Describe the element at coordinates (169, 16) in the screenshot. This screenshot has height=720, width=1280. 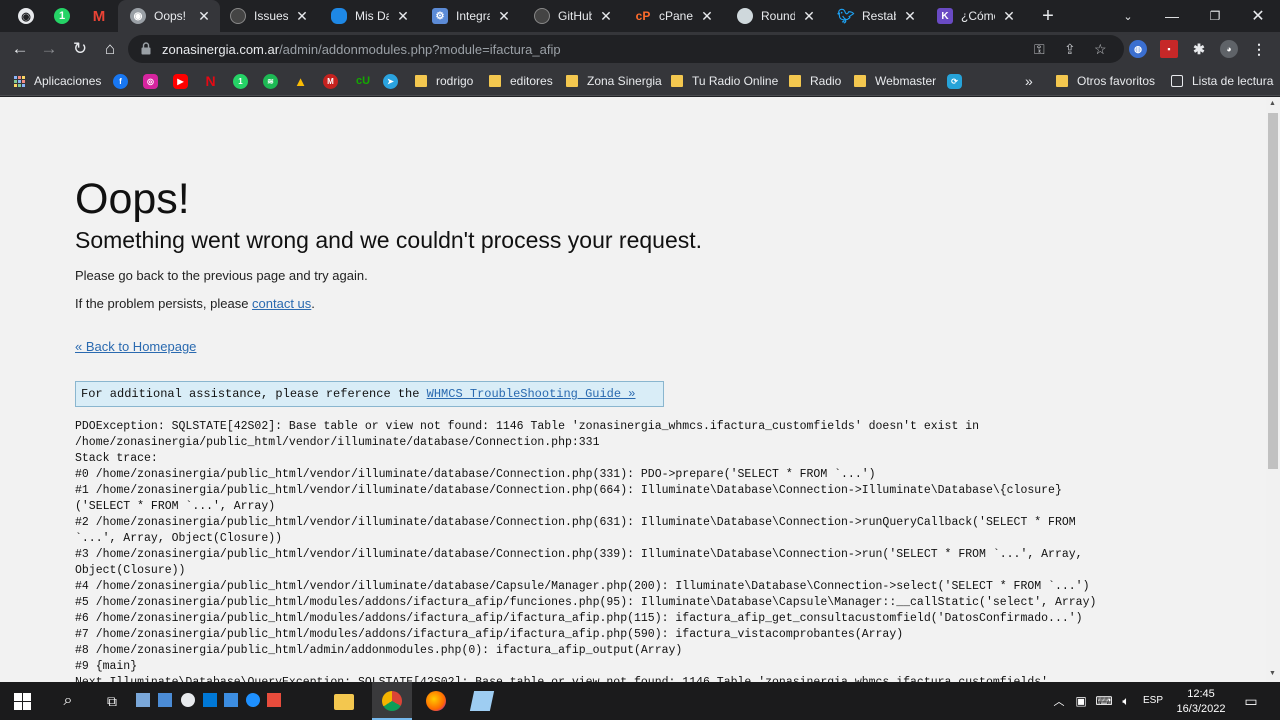
I see `tab-oops: ◉ Oops! ✕` at that location.